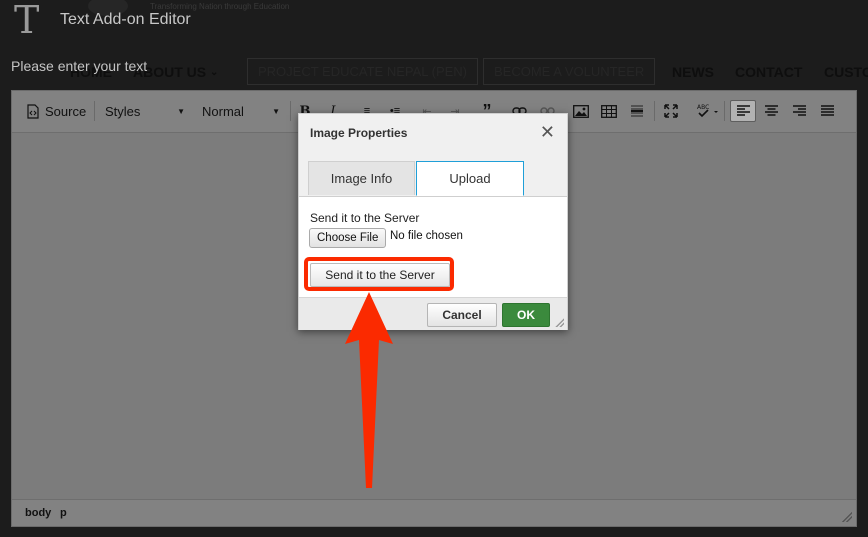 The image size is (868, 537). What do you see at coordinates (63, 513) in the screenshot?
I see `path-p: p` at bounding box center [63, 513].